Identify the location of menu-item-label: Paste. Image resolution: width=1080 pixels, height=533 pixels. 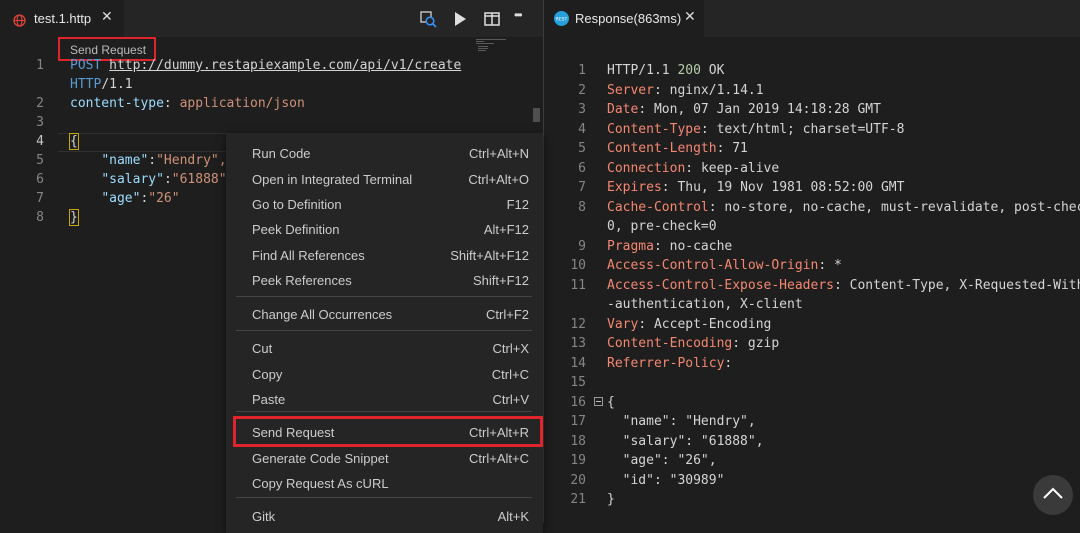
(269, 399).